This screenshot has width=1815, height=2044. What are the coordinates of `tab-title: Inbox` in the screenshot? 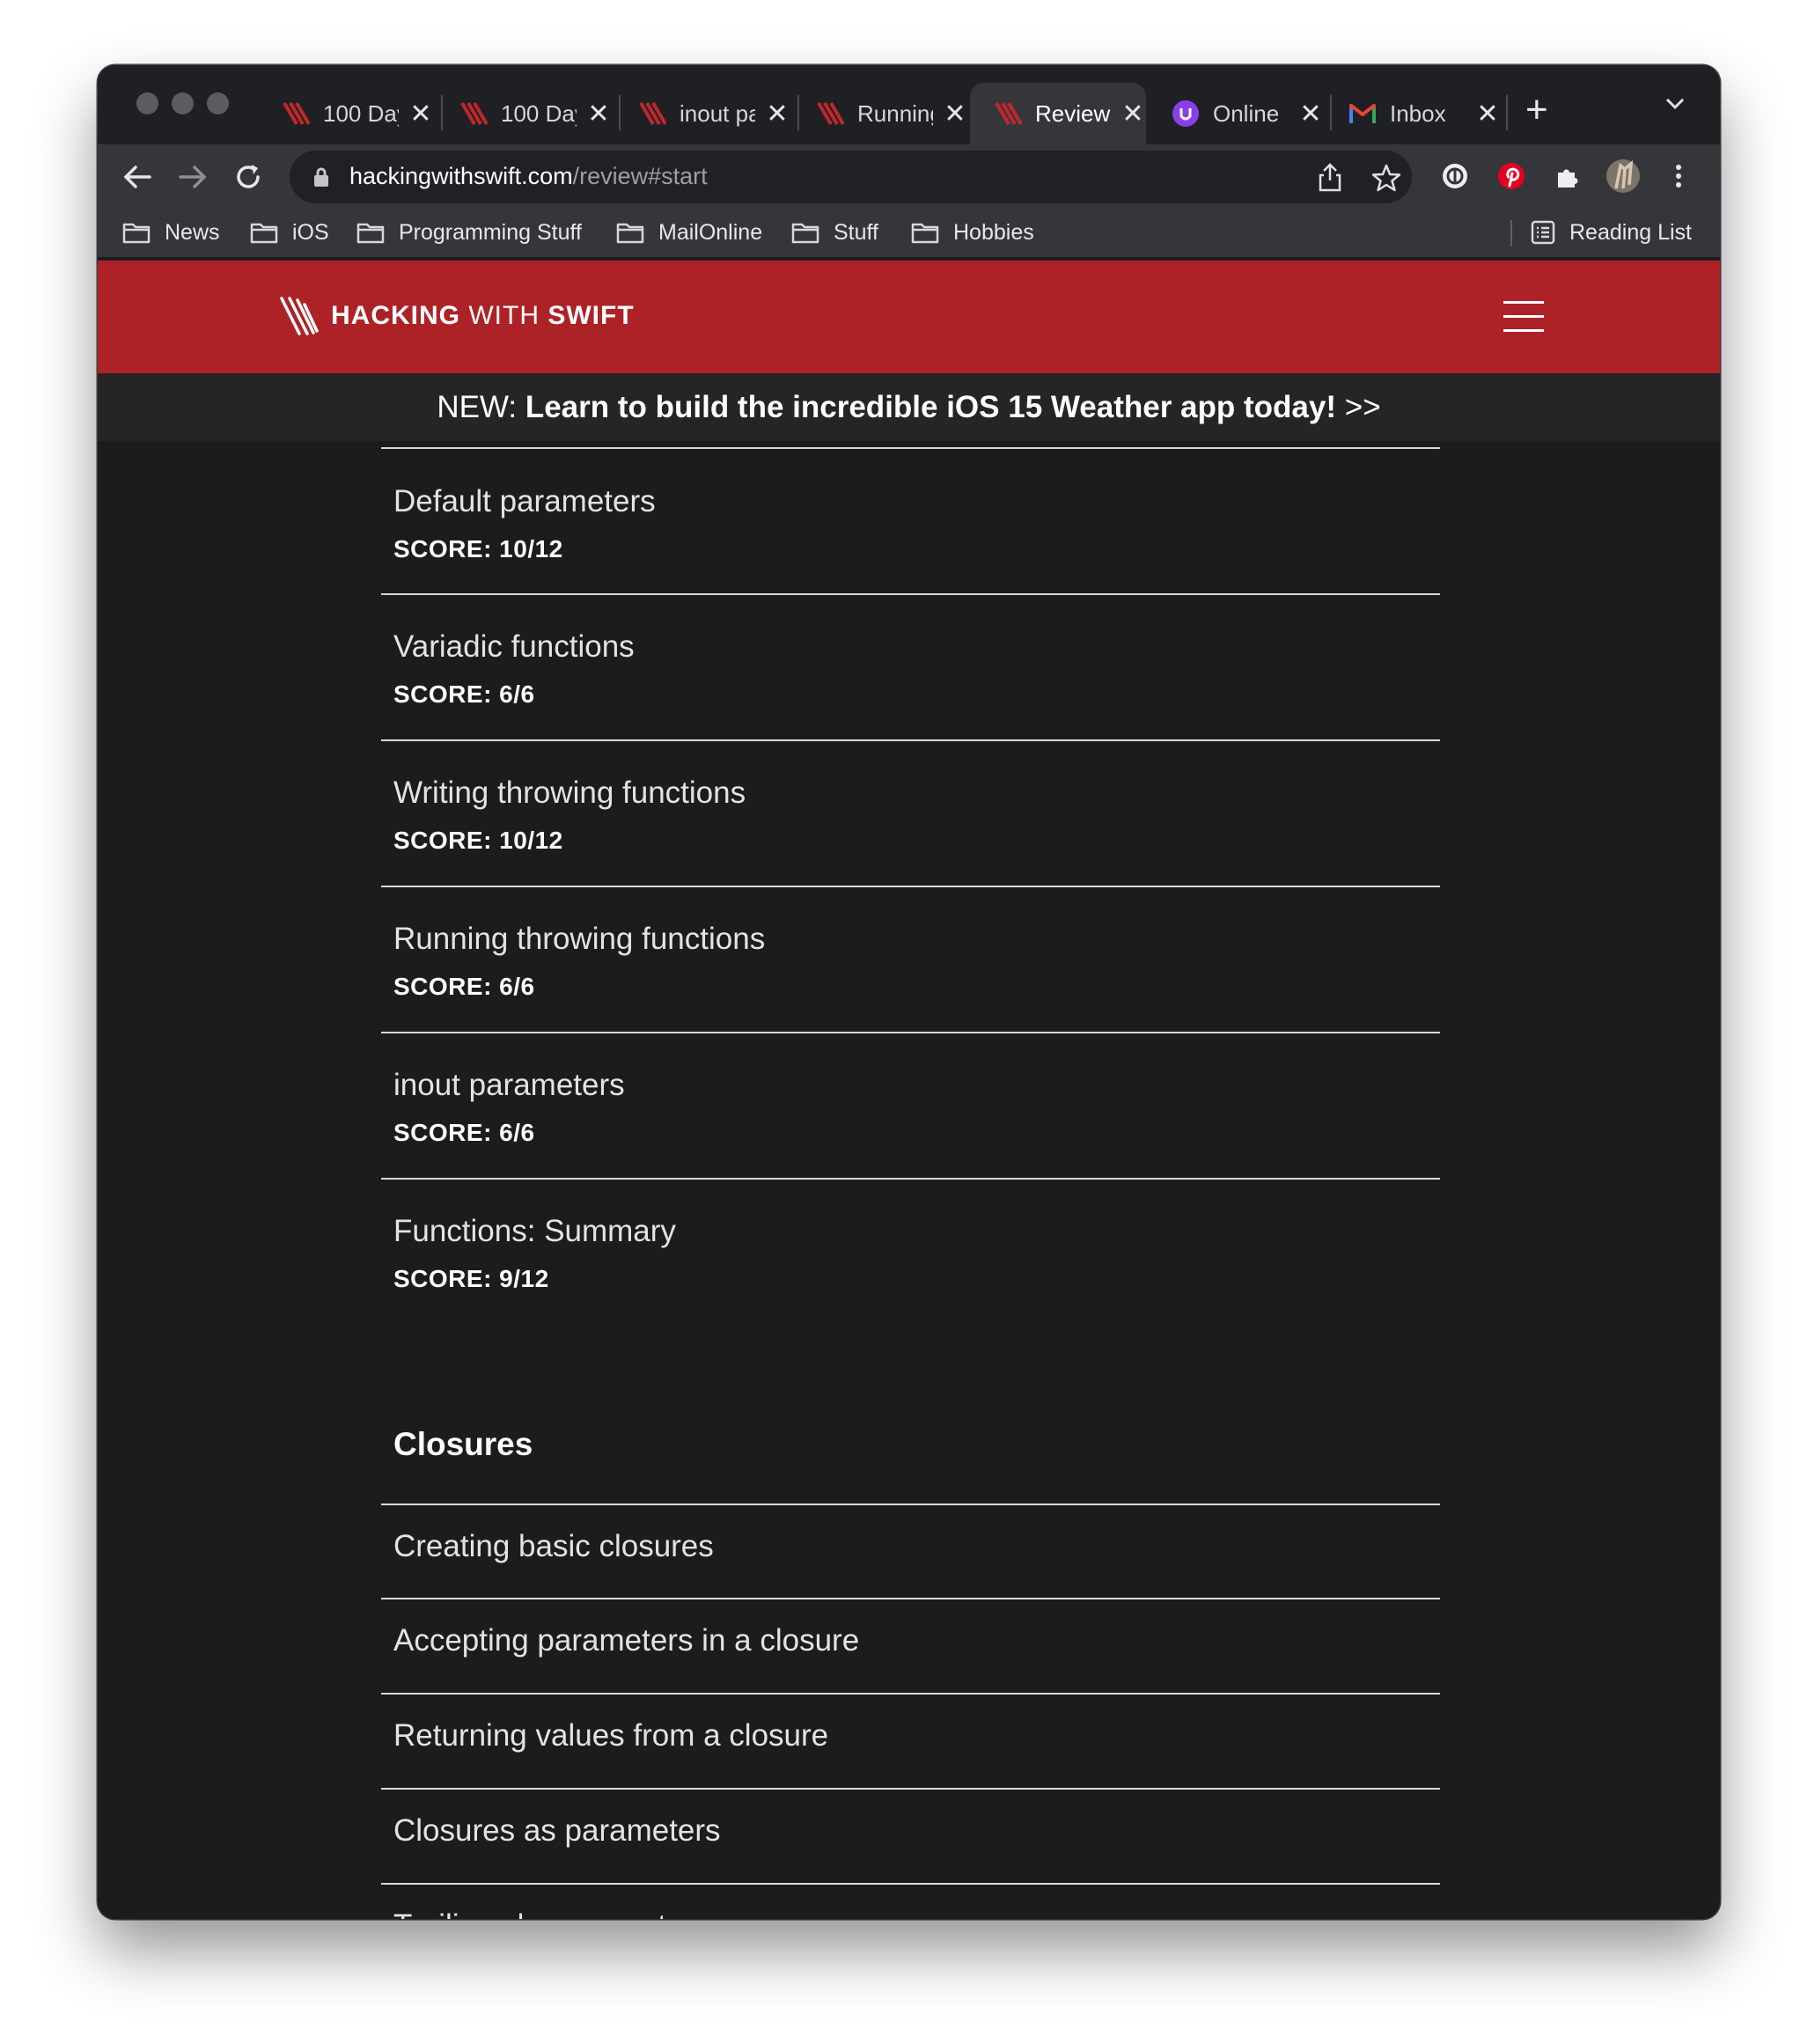 It's located at (1418, 113).